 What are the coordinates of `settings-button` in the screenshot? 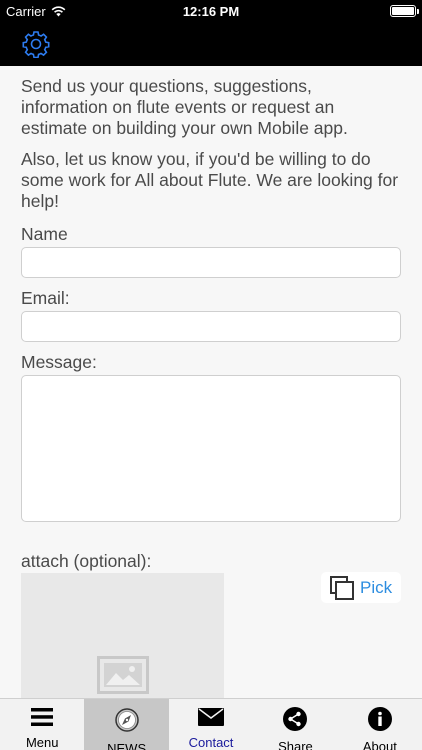 It's located at (36, 44).